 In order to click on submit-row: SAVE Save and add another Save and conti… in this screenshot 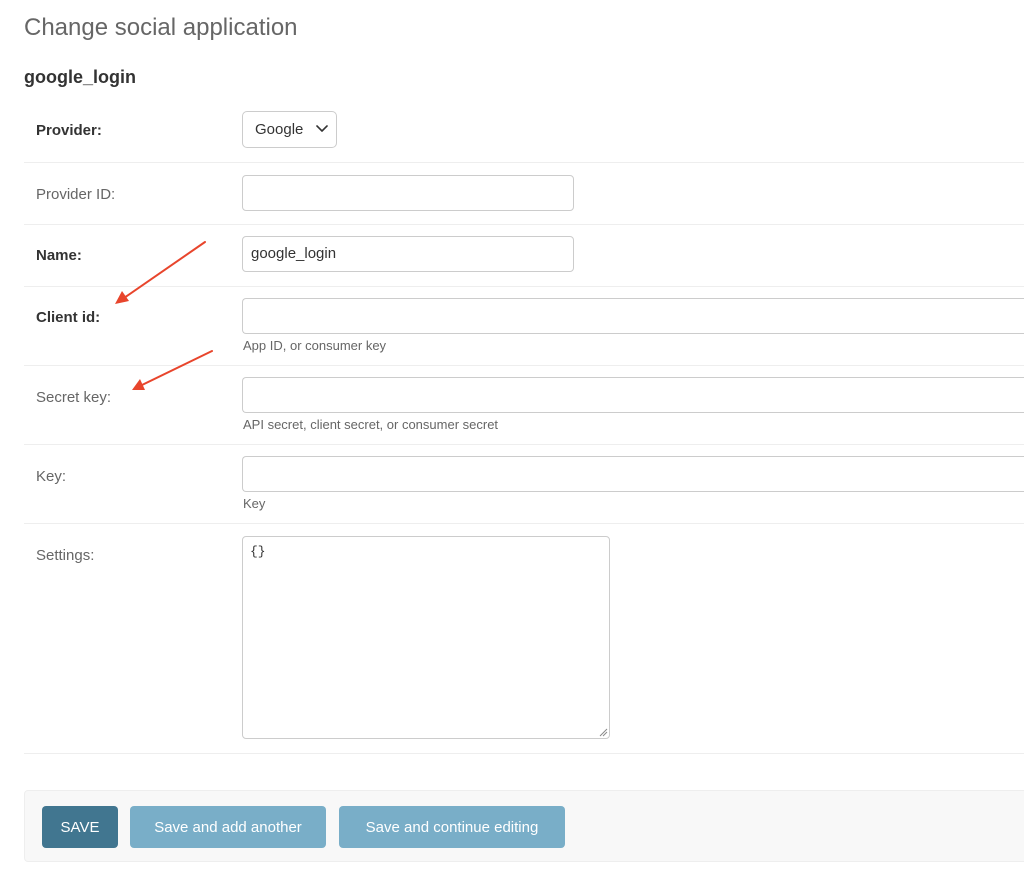, I will do `click(524, 826)`.